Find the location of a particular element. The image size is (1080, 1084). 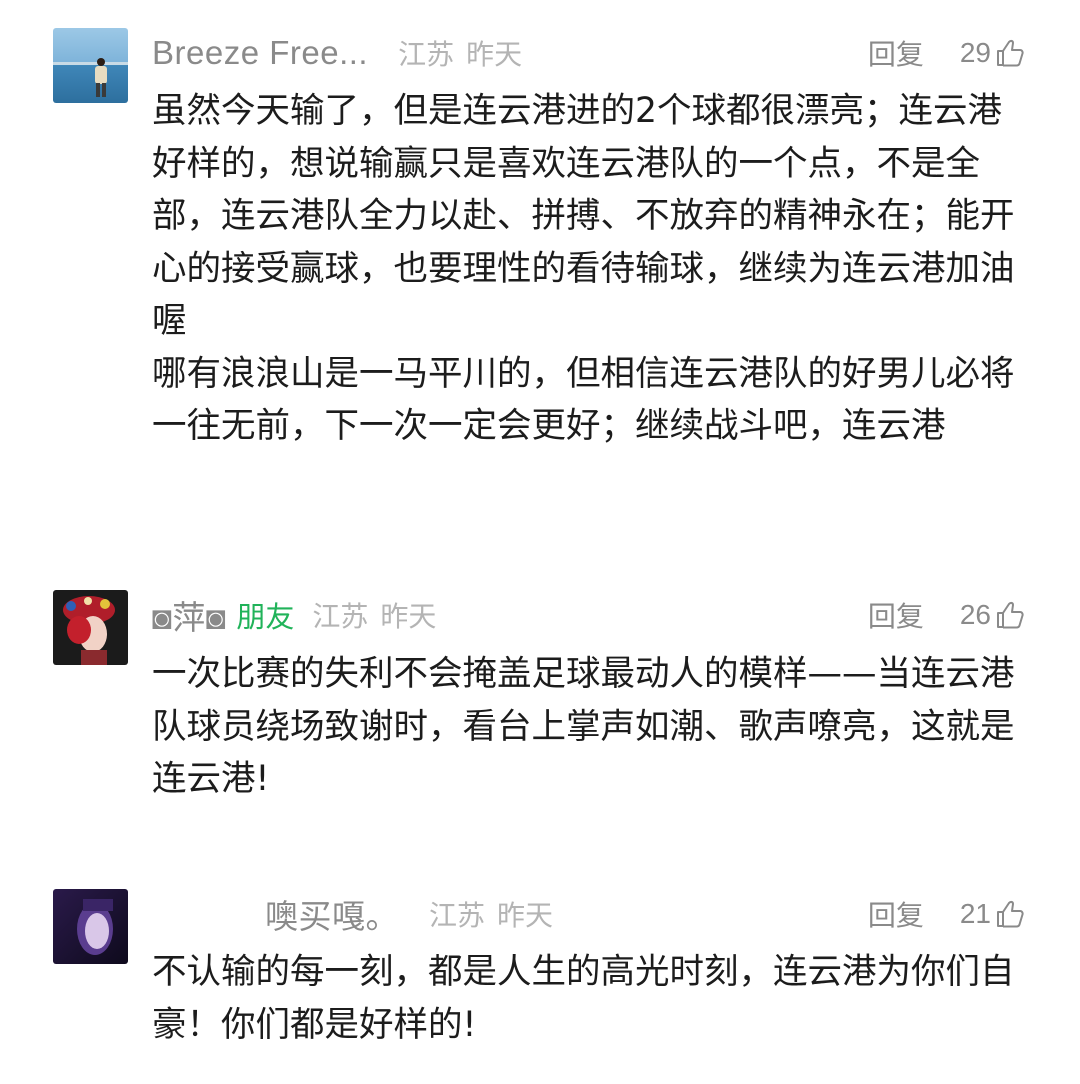

like-count: 26 is located at coordinates (975, 614).